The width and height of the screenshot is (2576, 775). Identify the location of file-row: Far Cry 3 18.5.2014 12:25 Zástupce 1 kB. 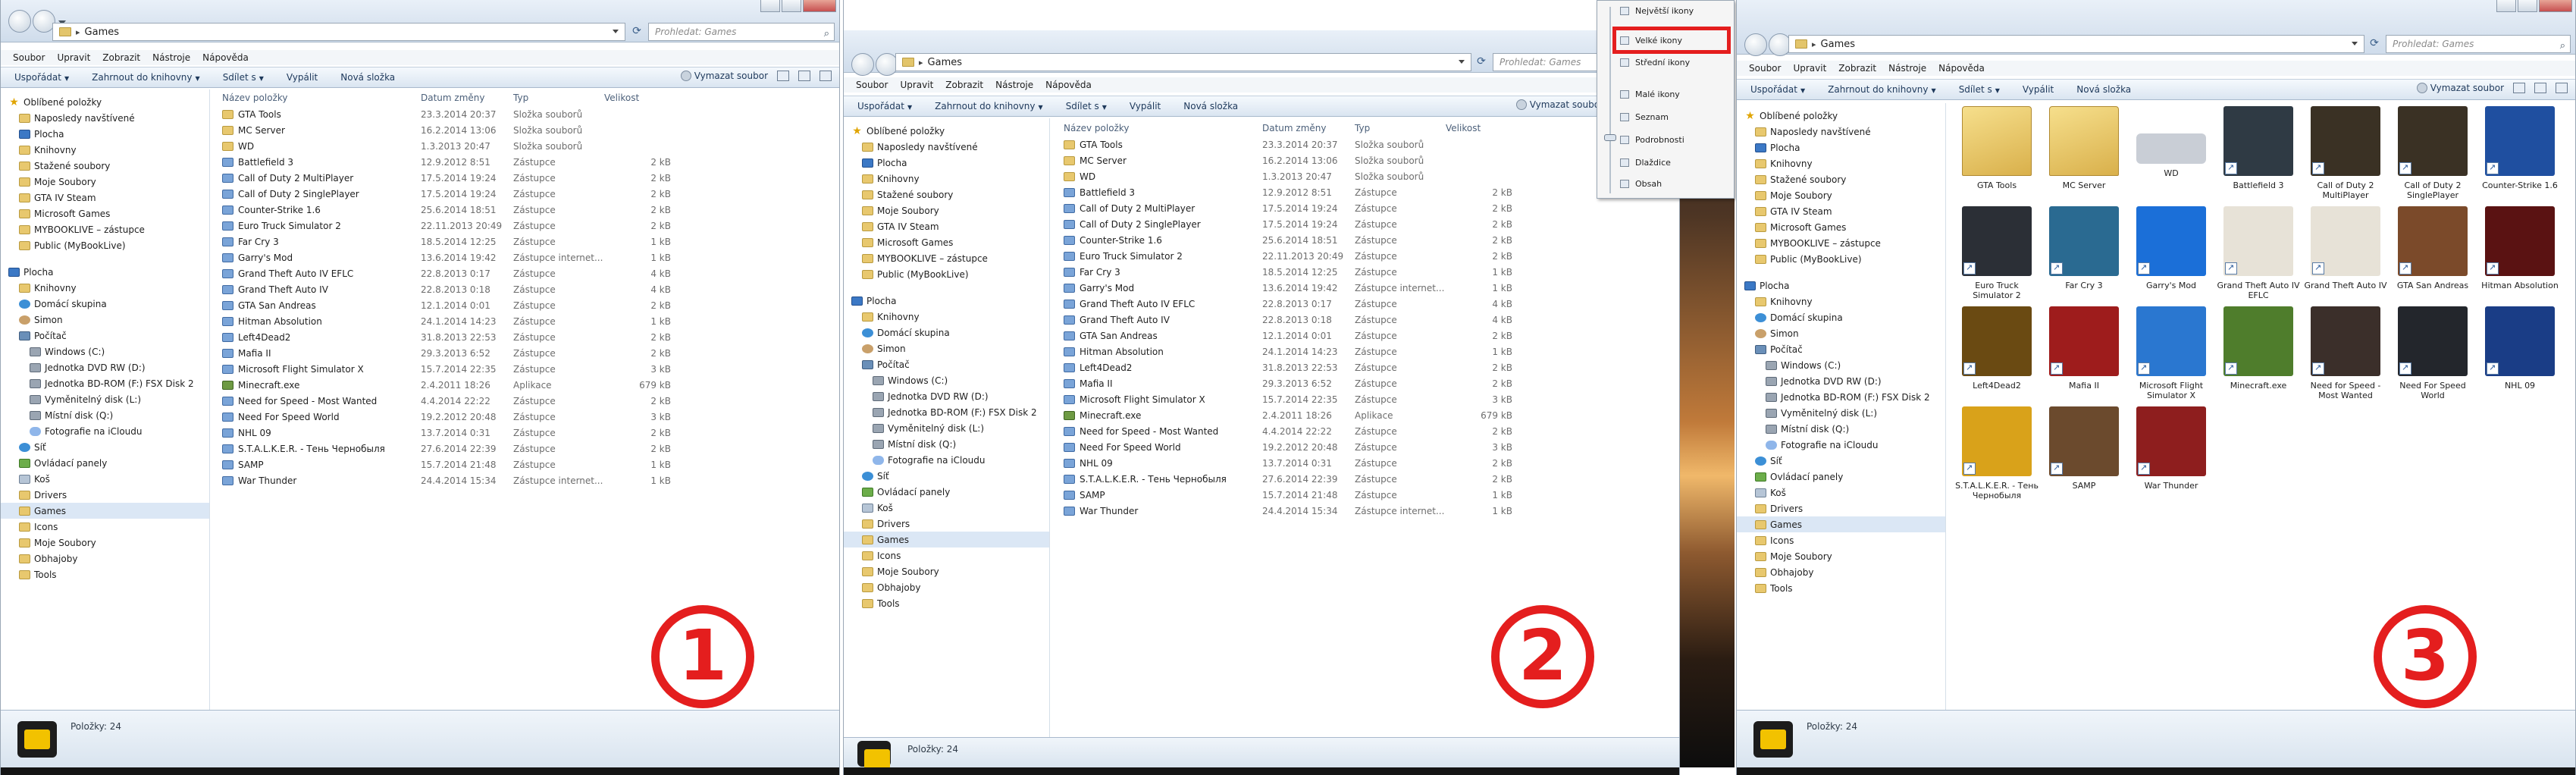
(450, 241).